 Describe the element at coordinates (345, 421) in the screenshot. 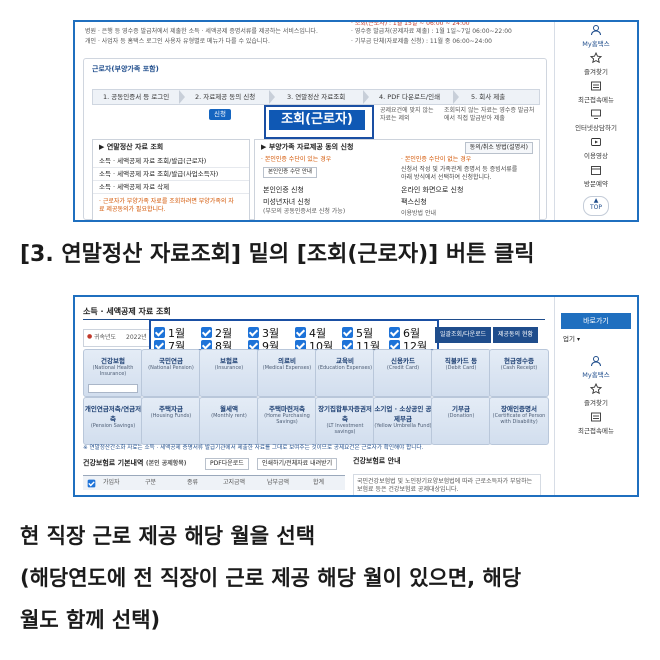

I see `category-card-2-5: 장기집합투자증권저축 (LT Investment savings)` at that location.